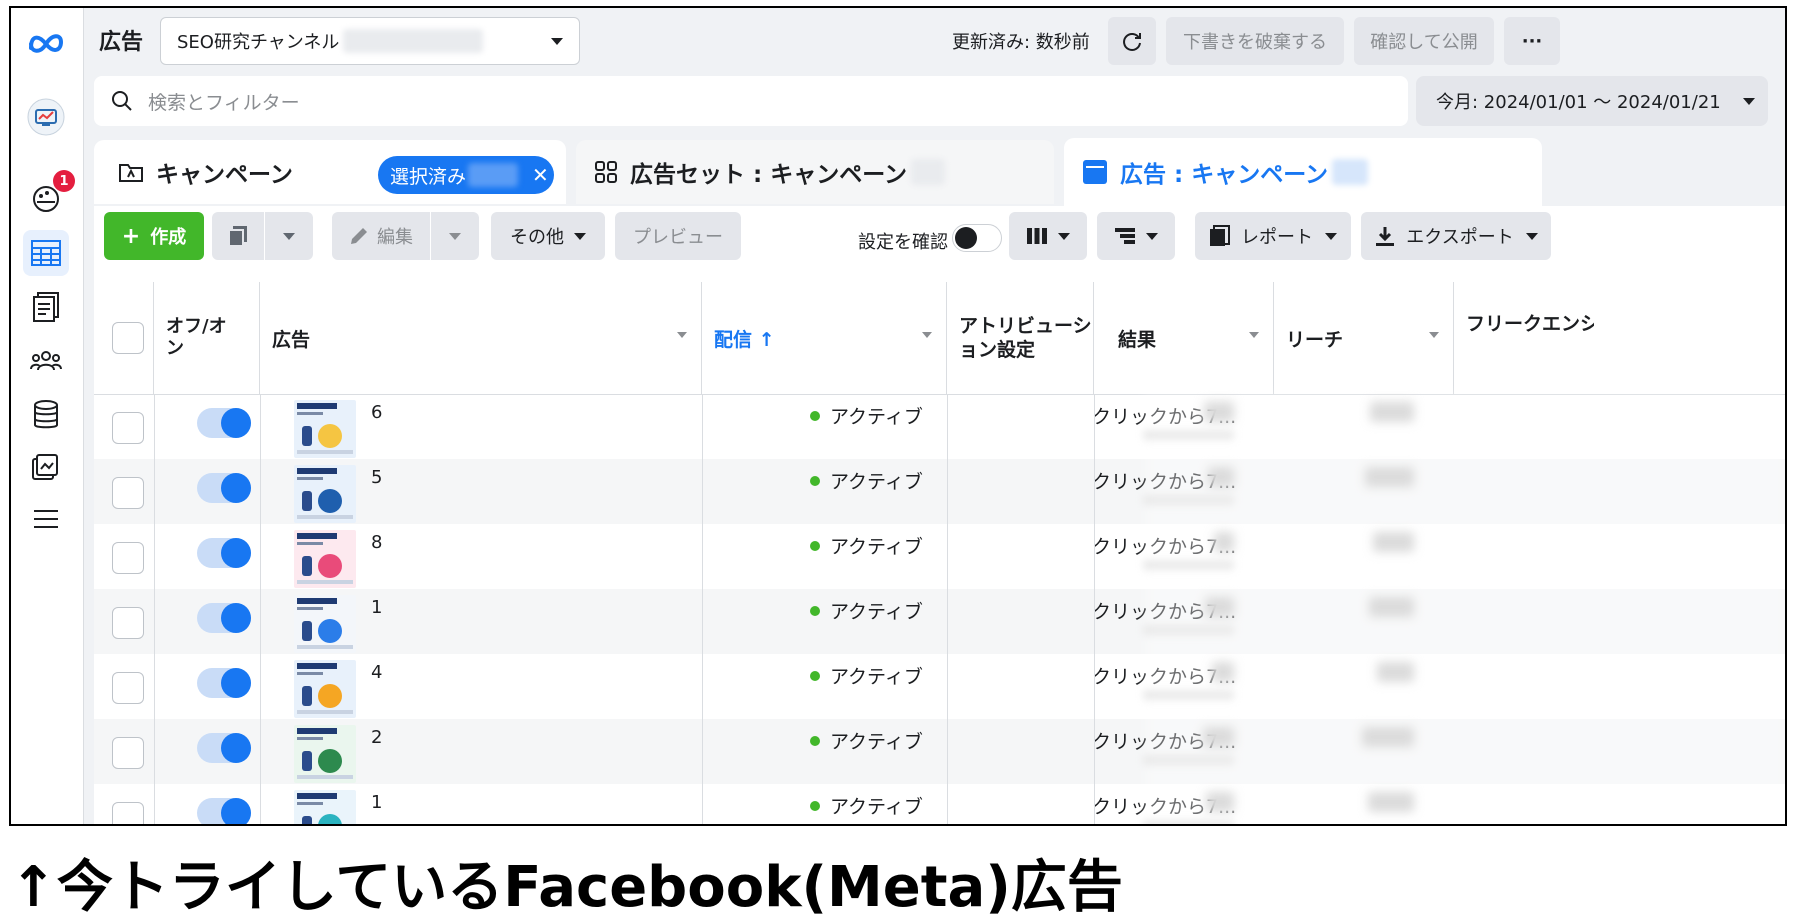 This screenshot has width=1796, height=923. I want to click on export-button: エクスポート, so click(1456, 236).